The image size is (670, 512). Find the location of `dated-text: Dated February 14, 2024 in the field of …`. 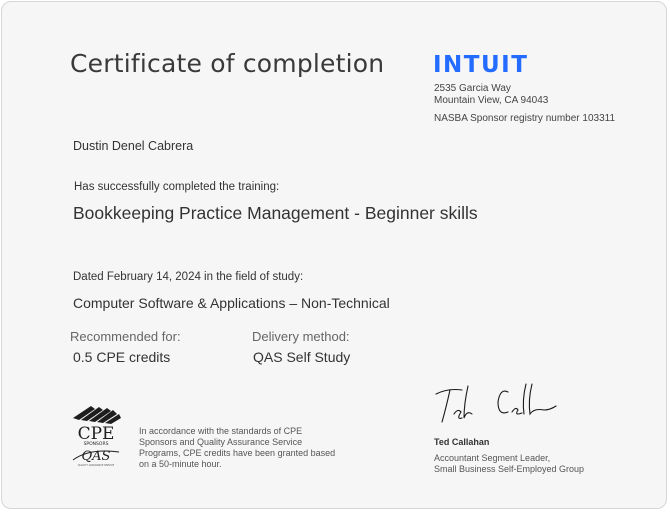

dated-text: Dated February 14, 2024 in the field of … is located at coordinates (188, 277).